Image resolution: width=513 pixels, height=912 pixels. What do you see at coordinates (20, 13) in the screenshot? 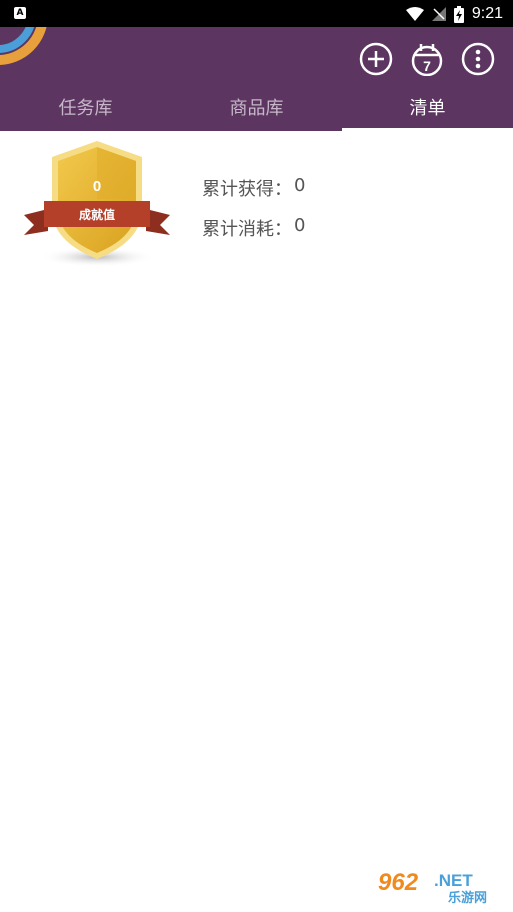
I see `app-notification-icon: A` at bounding box center [20, 13].